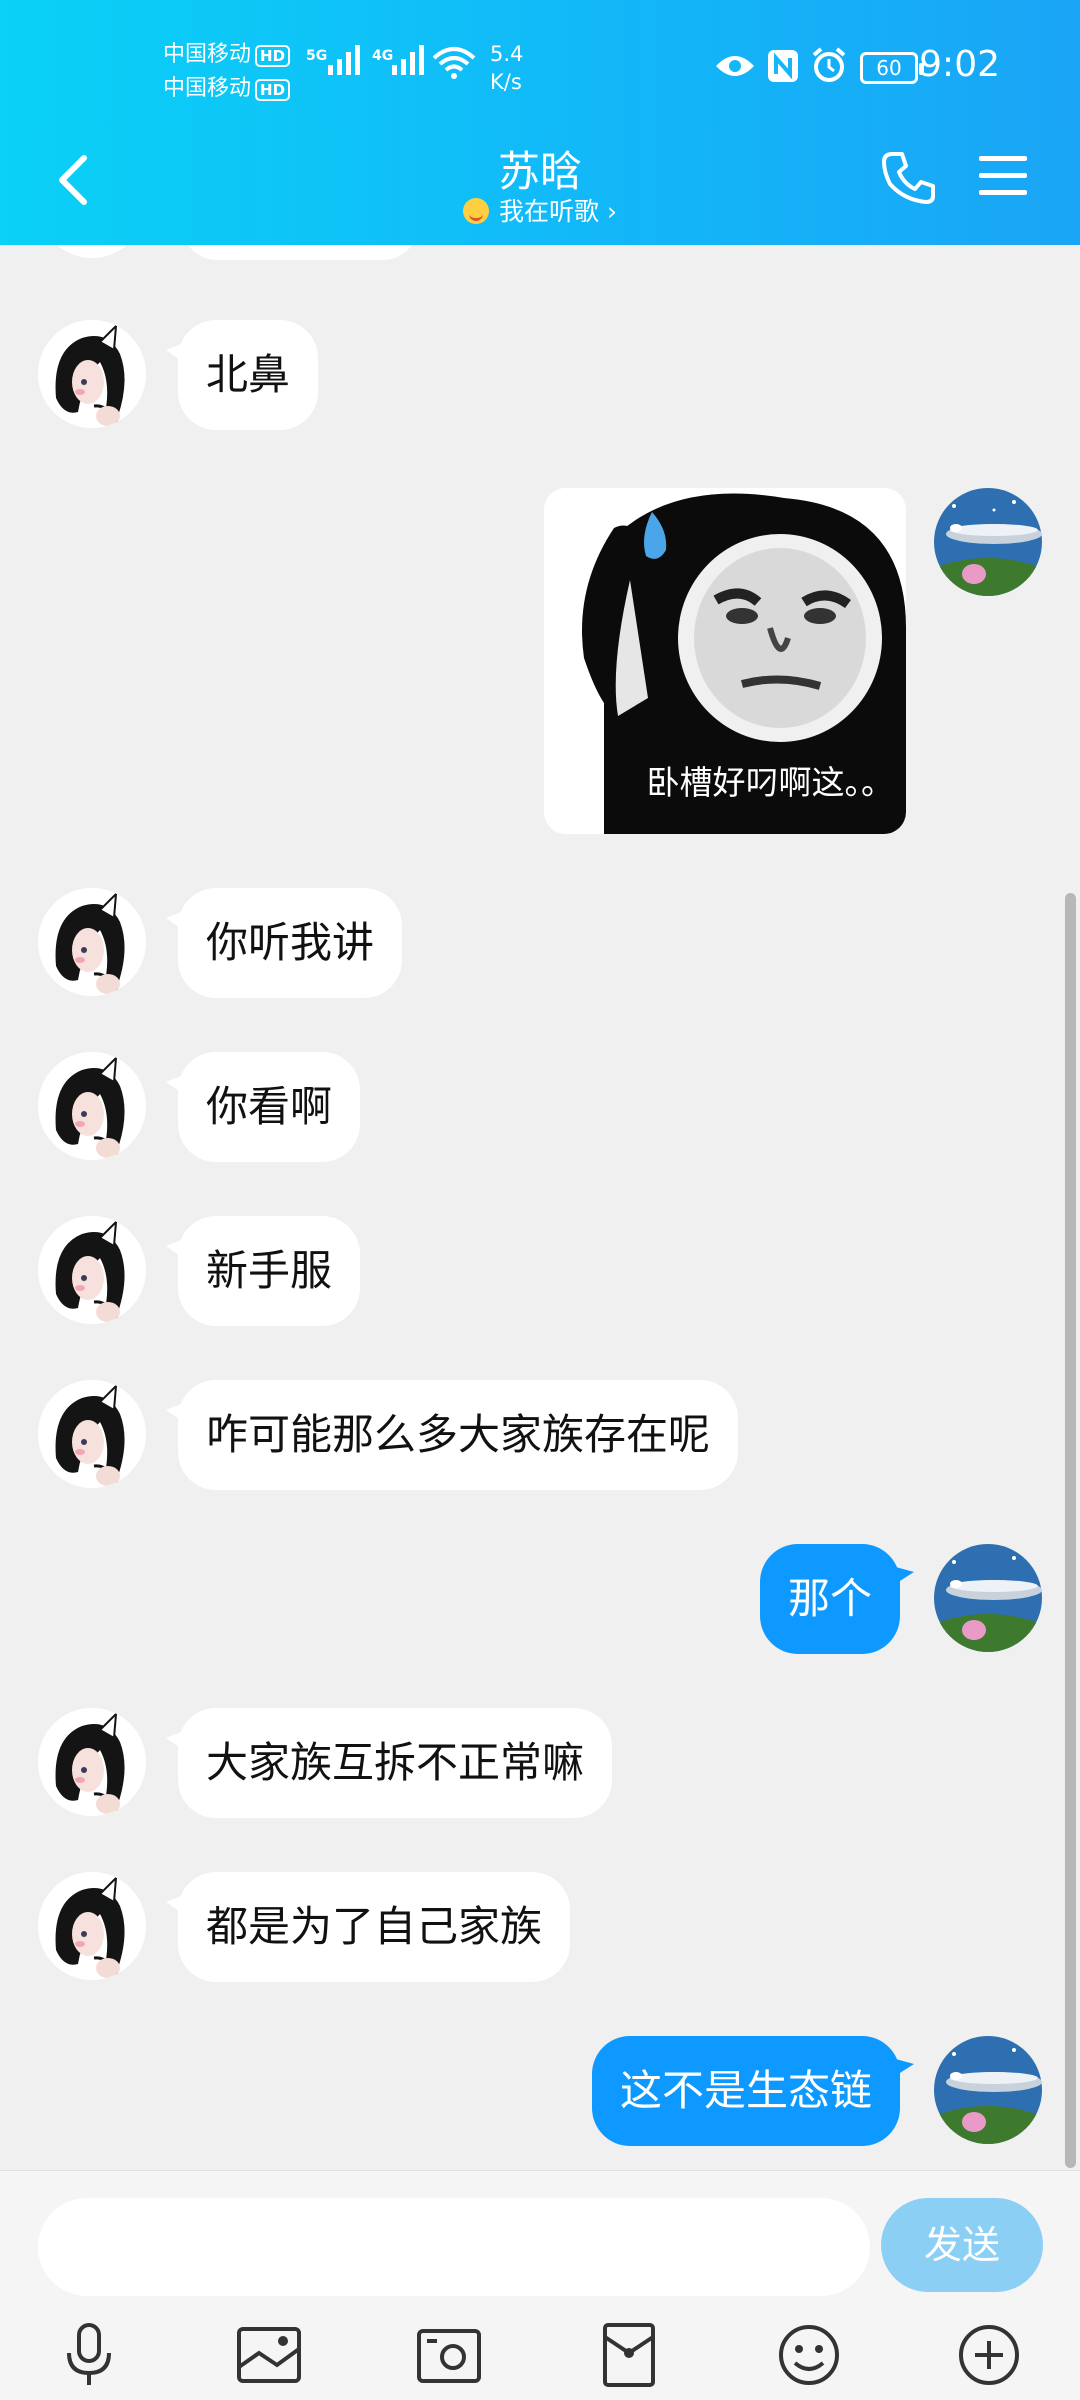  What do you see at coordinates (540, 1107) in the screenshot?
I see `message-row: 你看啊` at bounding box center [540, 1107].